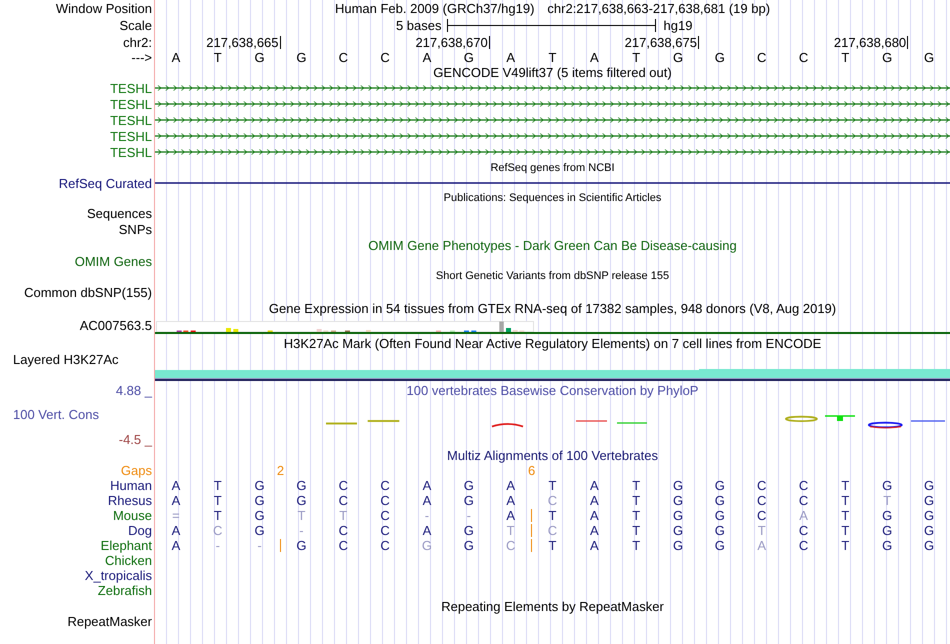 The width and height of the screenshot is (950, 644). What do you see at coordinates (128, 560) in the screenshot?
I see `species-label: Chicken` at bounding box center [128, 560].